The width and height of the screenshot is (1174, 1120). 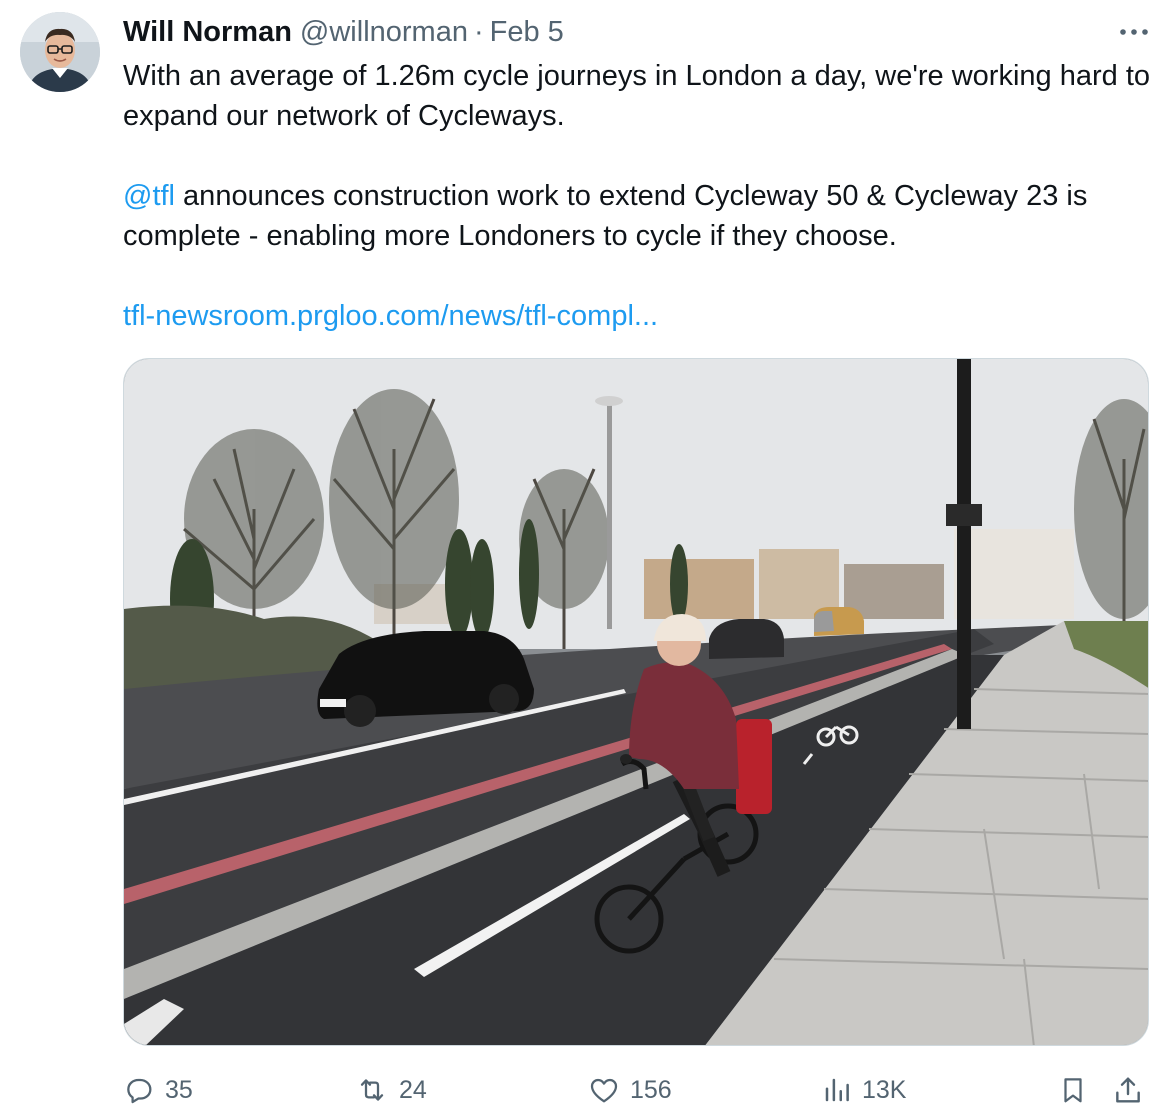 I want to click on more-horizontal-icon, so click(x=1134, y=32).